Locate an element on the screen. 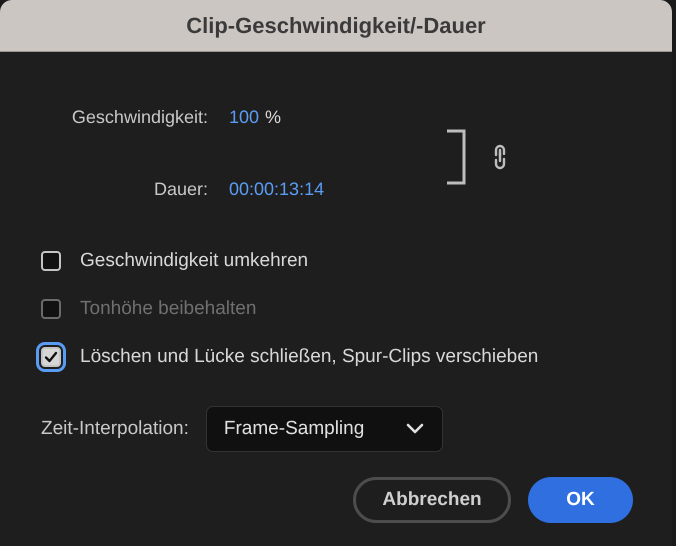 The image size is (676, 546). checkbox-label: Tonhöhe beibehalten is located at coordinates (168, 309).